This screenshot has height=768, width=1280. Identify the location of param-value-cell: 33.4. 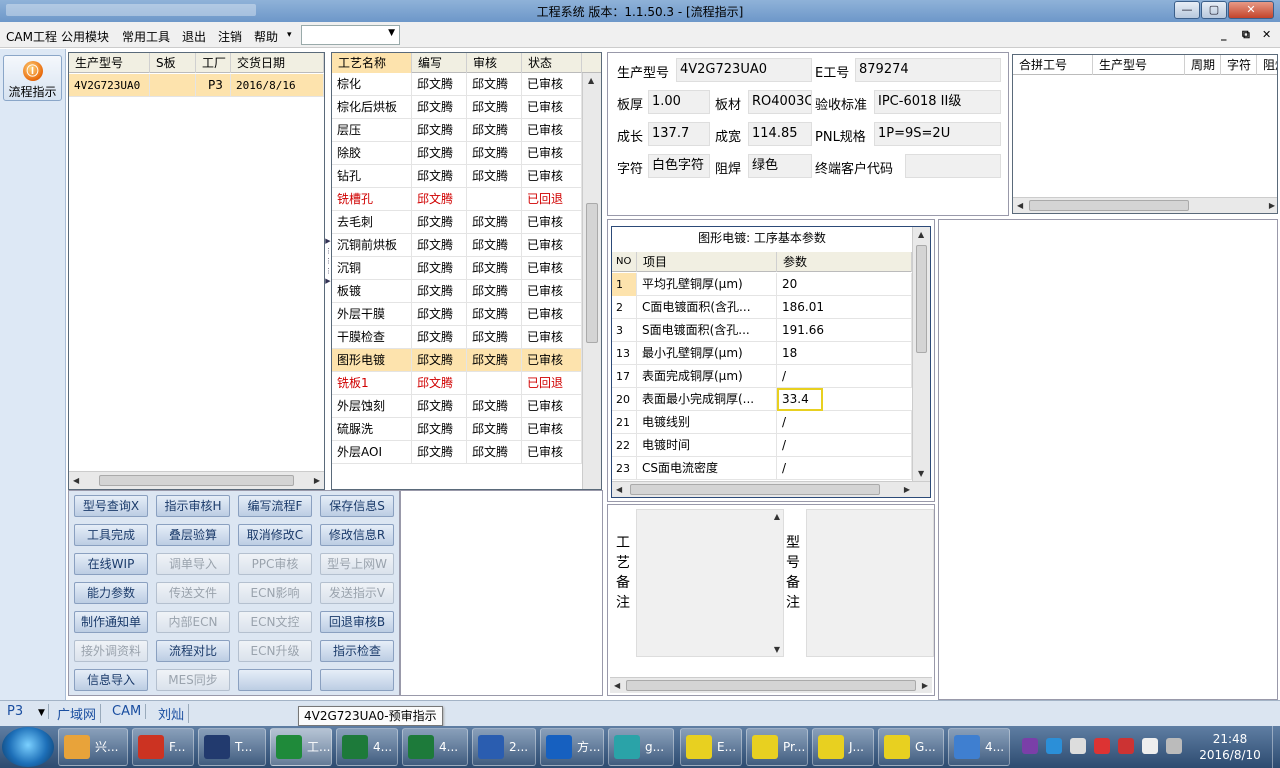
(800, 399).